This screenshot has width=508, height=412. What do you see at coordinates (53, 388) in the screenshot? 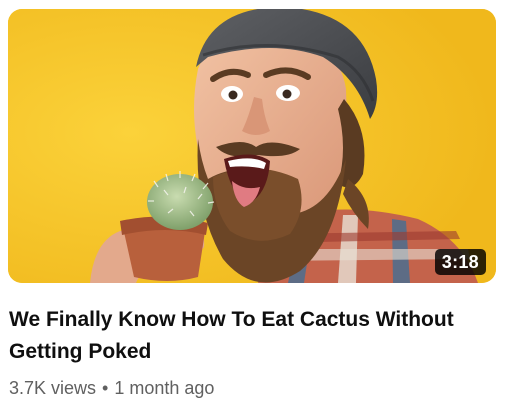
I see `view-count: 3.7K views` at bounding box center [53, 388].